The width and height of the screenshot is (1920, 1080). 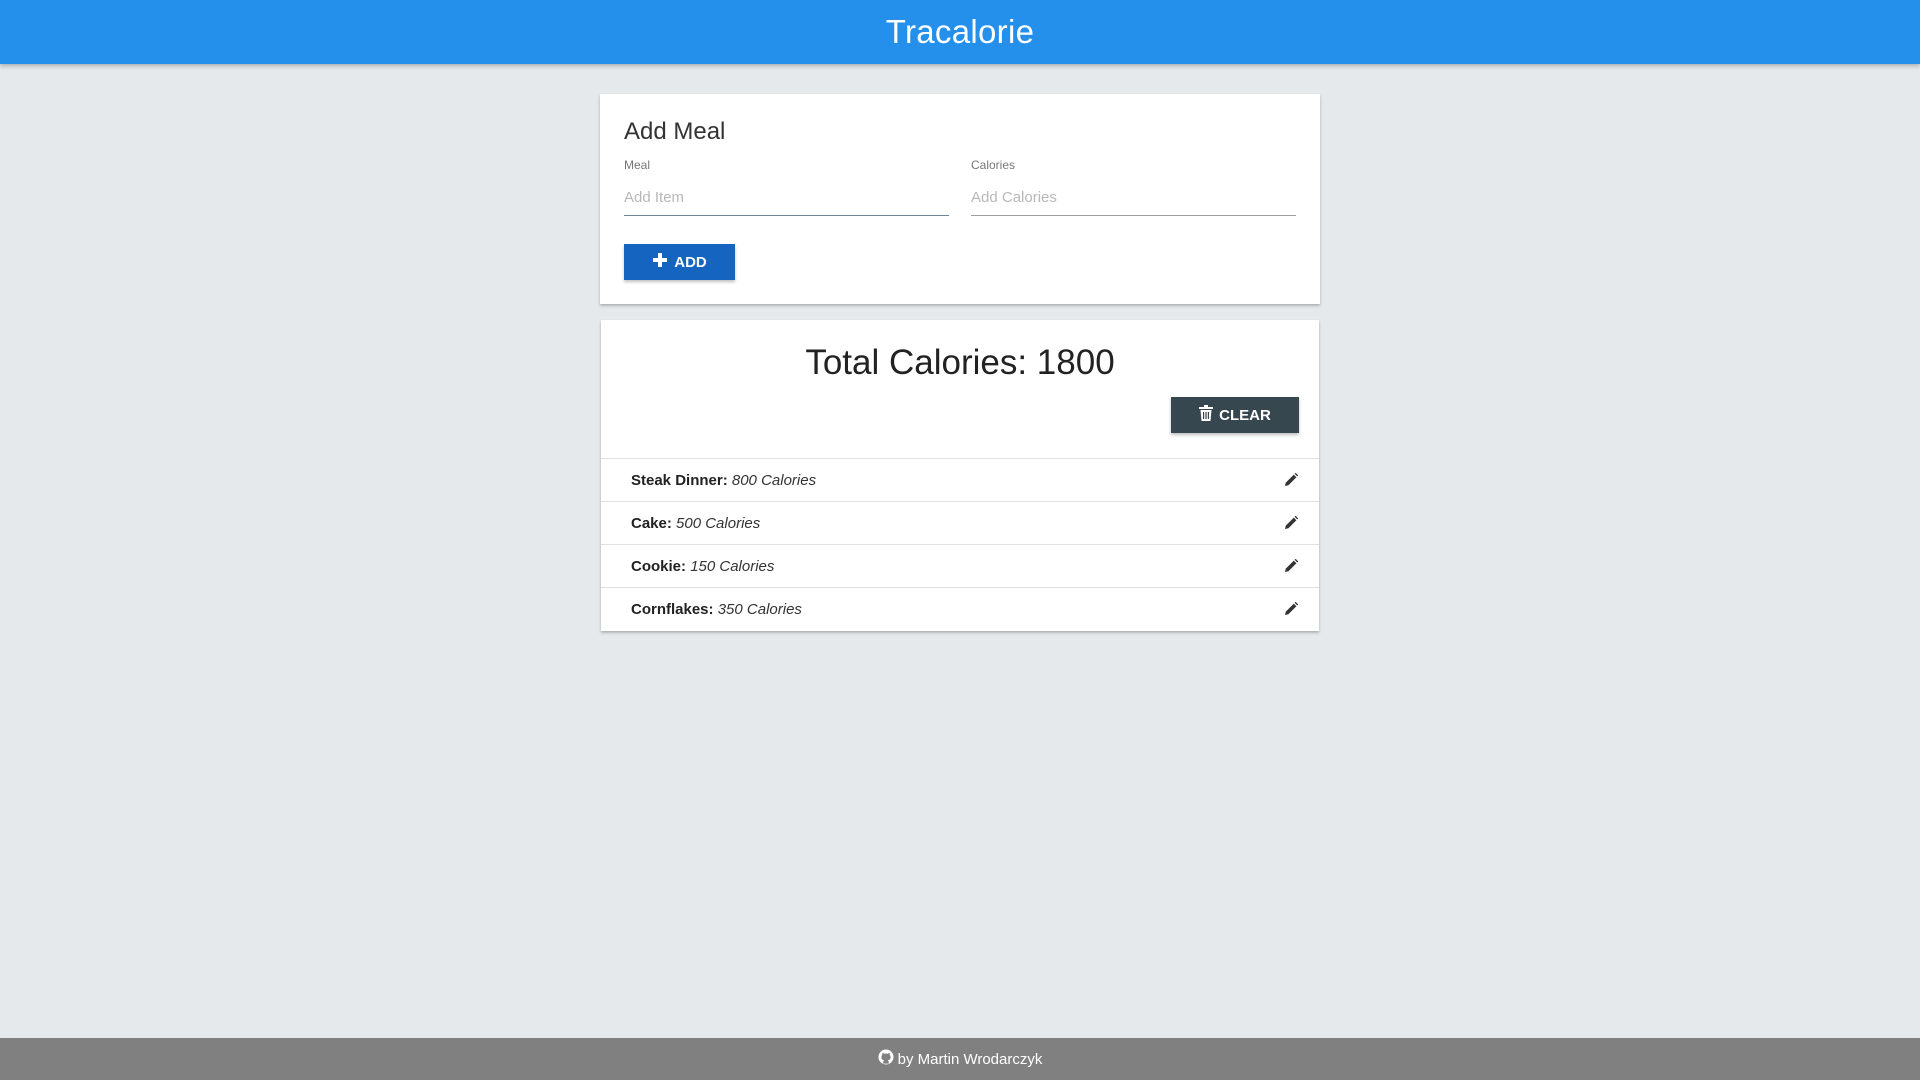 What do you see at coordinates (718, 523) in the screenshot?
I see `meal-calories: 500 Calories` at bounding box center [718, 523].